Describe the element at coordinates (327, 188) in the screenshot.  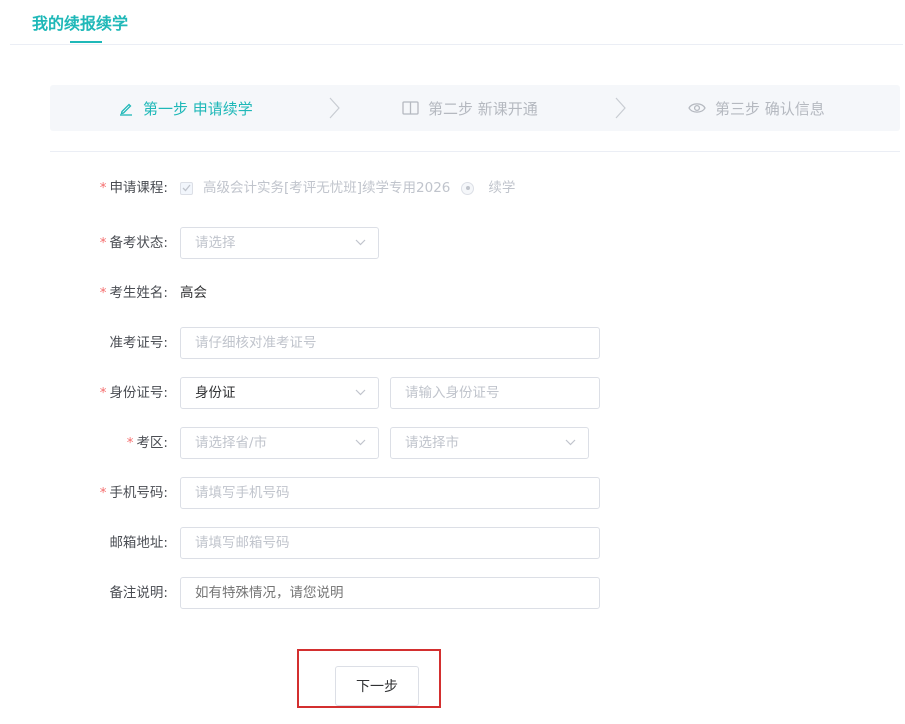
I see `course-option-text: 高级会计实务[考评无忧班]续学专用2026` at that location.